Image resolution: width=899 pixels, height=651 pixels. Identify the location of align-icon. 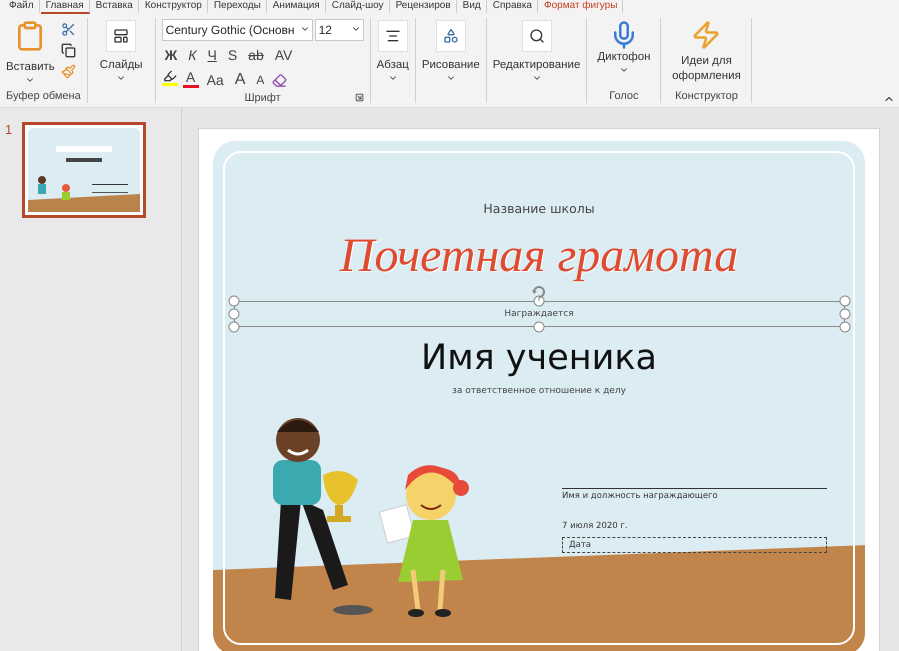
(392, 36).